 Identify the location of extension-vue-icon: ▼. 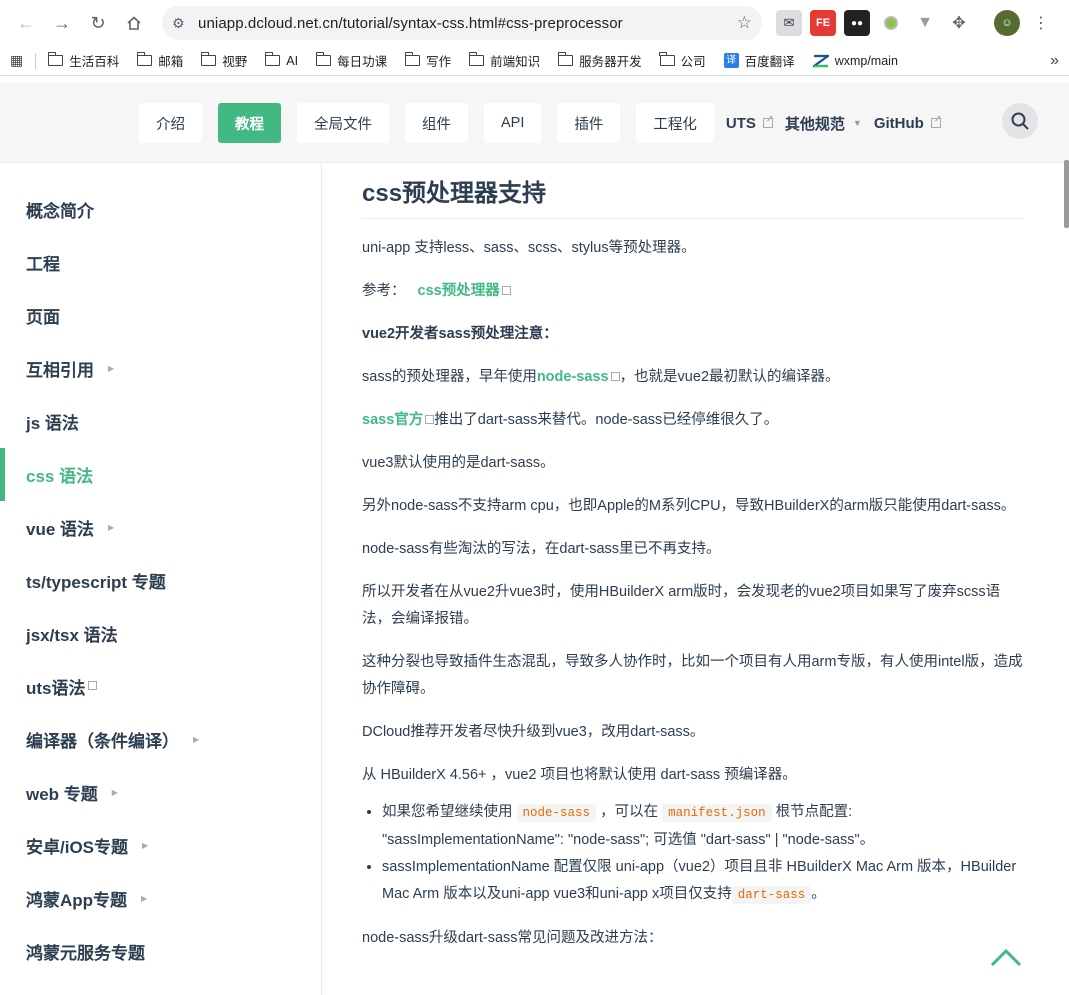
(925, 23).